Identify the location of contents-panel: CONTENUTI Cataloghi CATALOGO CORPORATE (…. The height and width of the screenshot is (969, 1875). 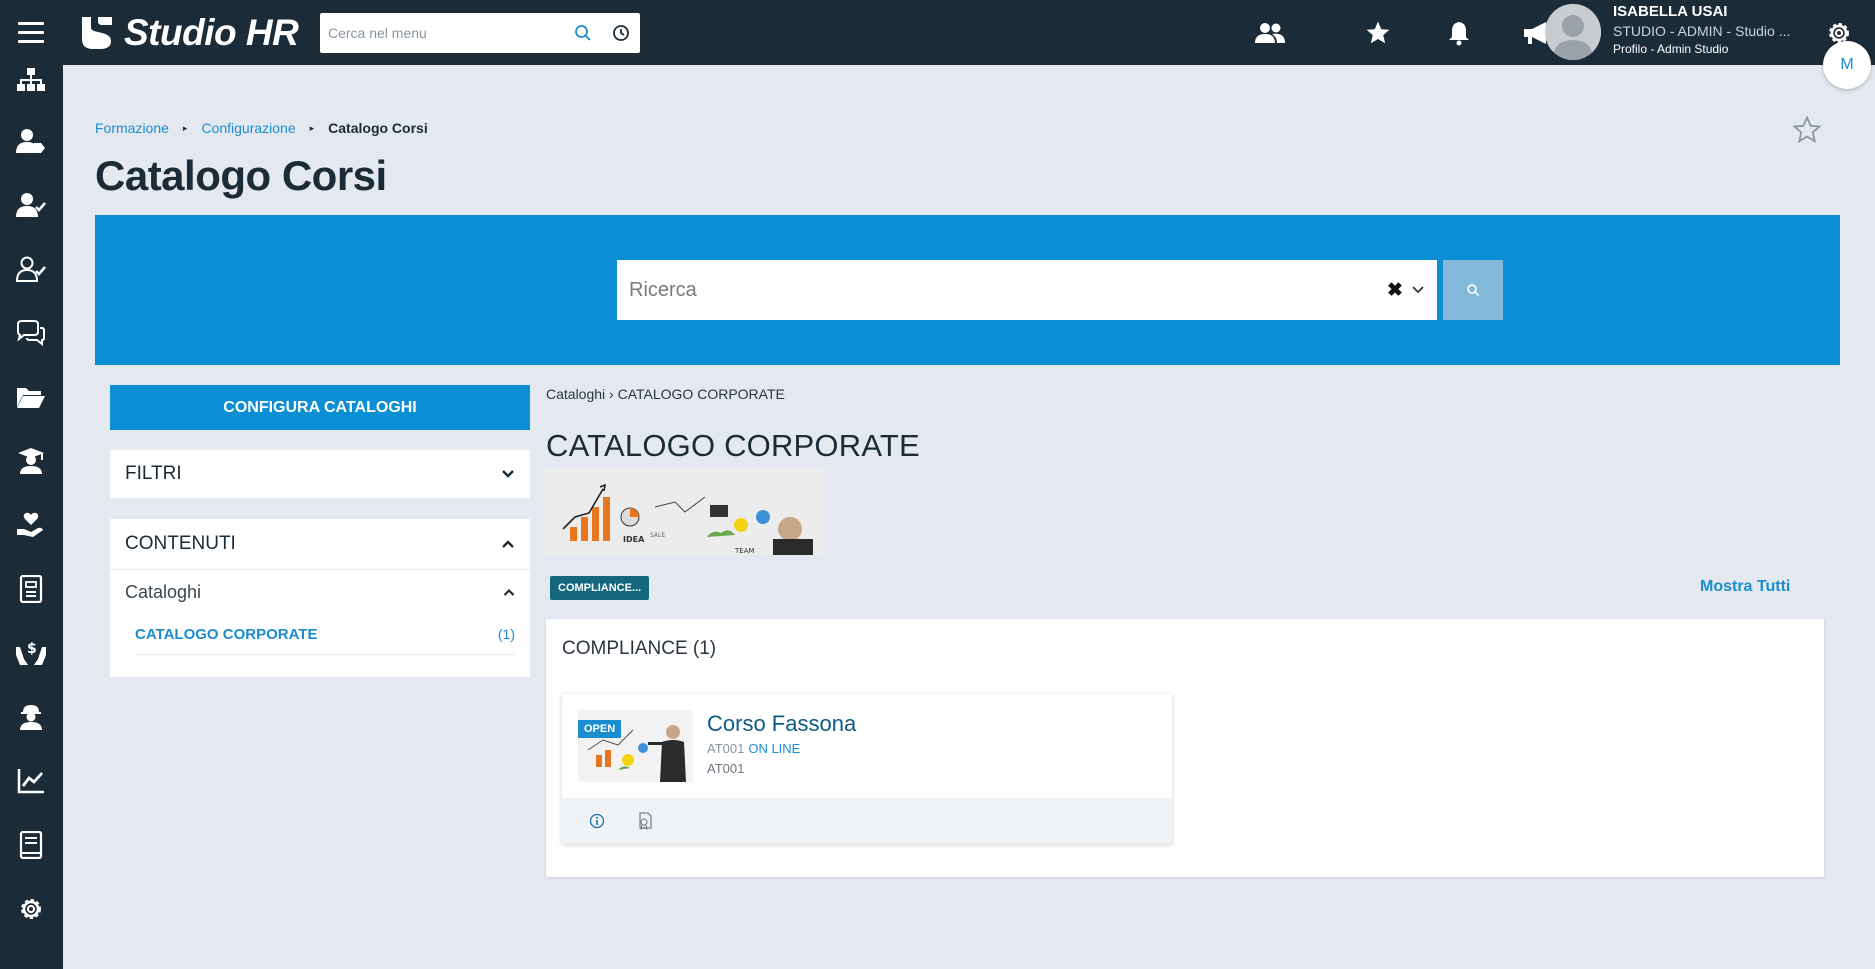
(320, 598).